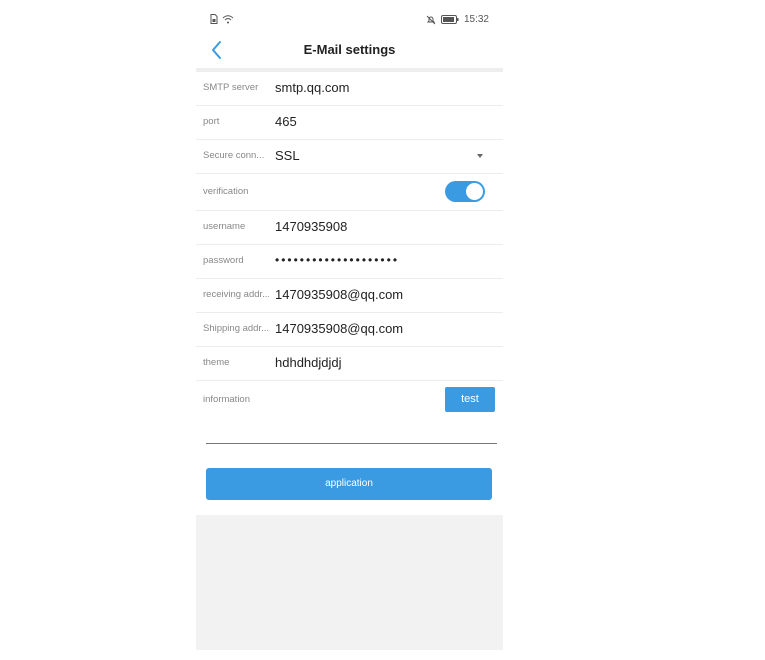 The width and height of the screenshot is (765, 660). Describe the element at coordinates (339, 328) in the screenshot. I see `shipping-address-input: 1470935908@qq.com` at that location.